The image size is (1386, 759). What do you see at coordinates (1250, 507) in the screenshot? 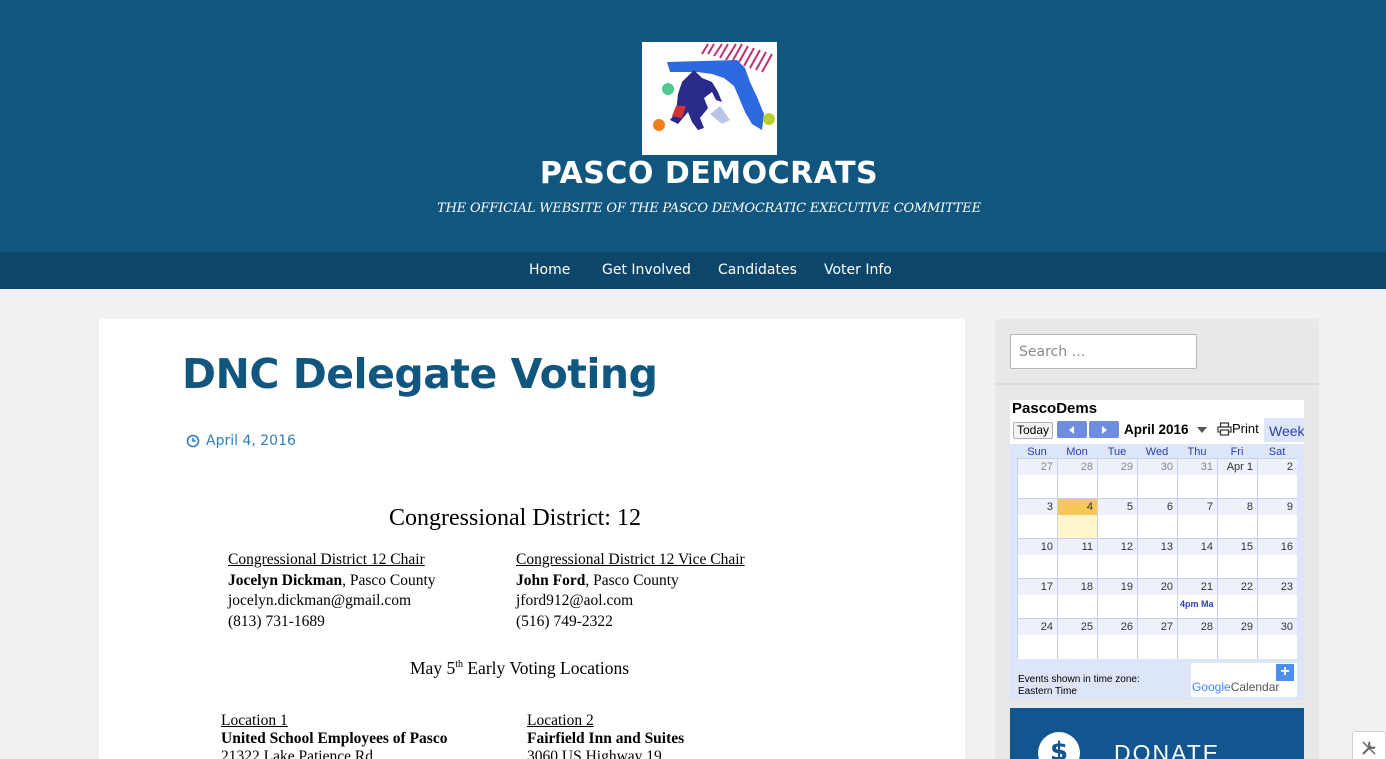
I see `calendar-day-number: 8` at bounding box center [1250, 507].